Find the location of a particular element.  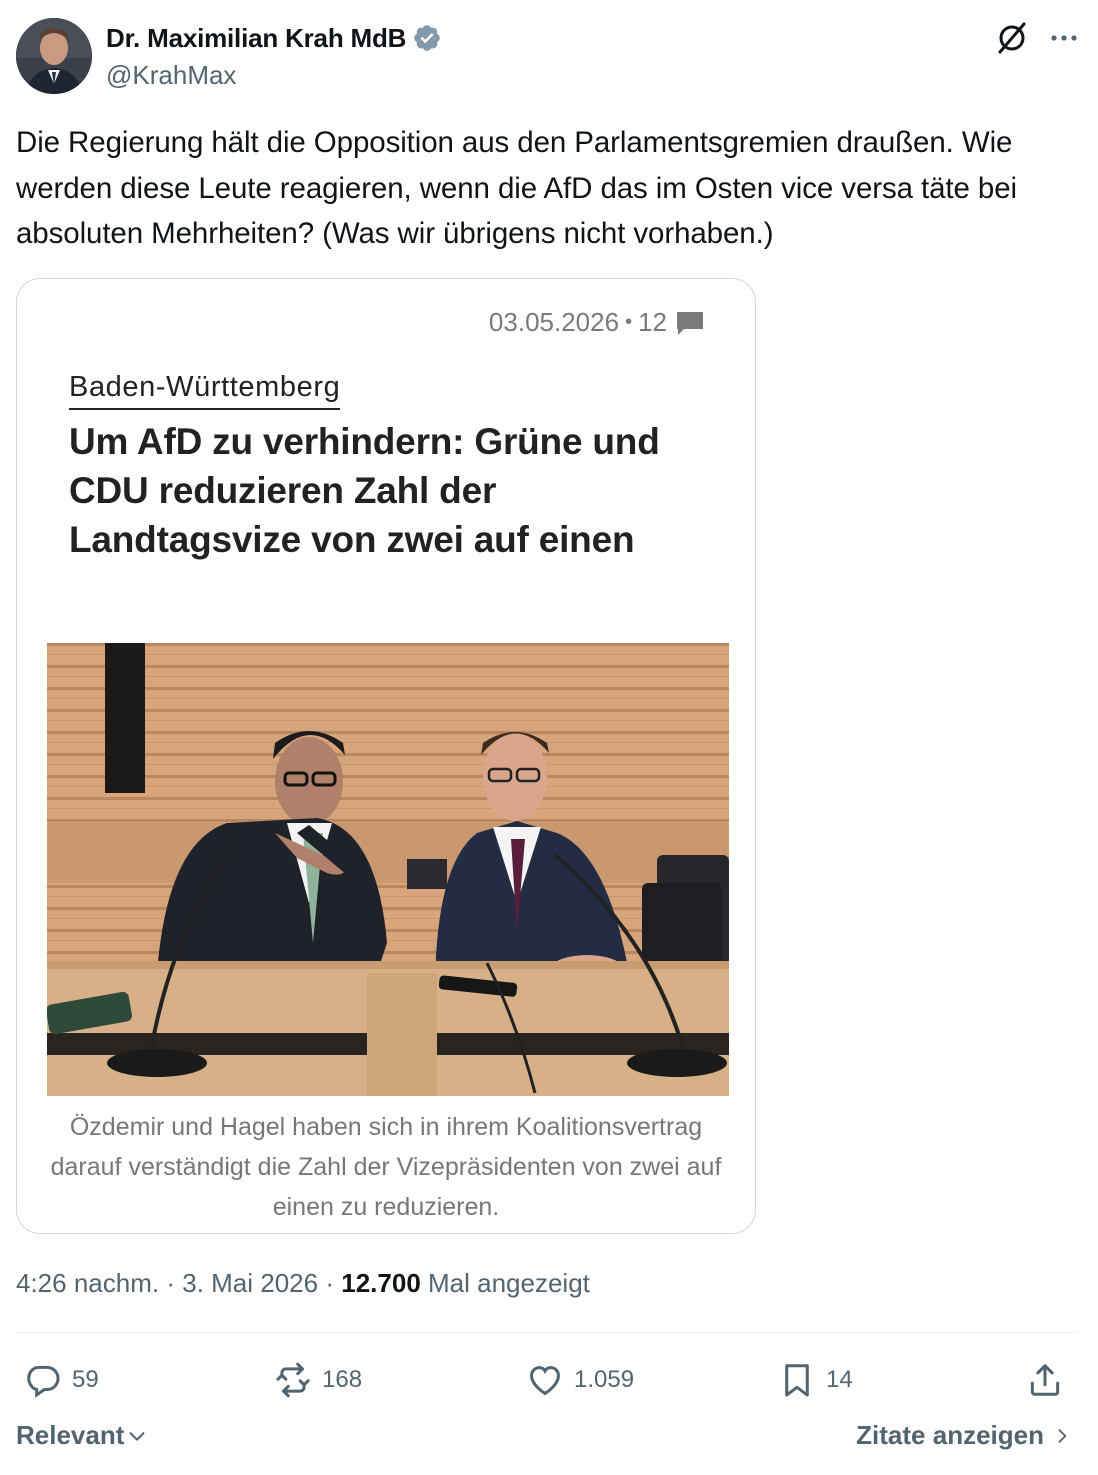

share-icon is located at coordinates (1045, 1380).